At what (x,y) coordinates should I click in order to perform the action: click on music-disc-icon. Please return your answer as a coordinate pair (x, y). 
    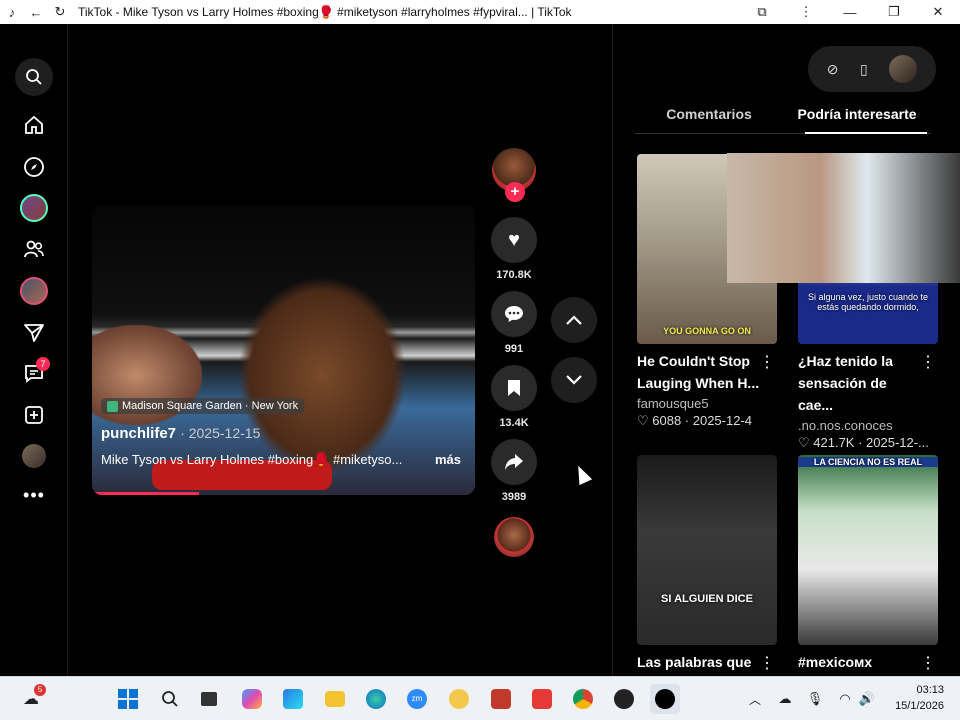
    Looking at the image, I should click on (514, 537).